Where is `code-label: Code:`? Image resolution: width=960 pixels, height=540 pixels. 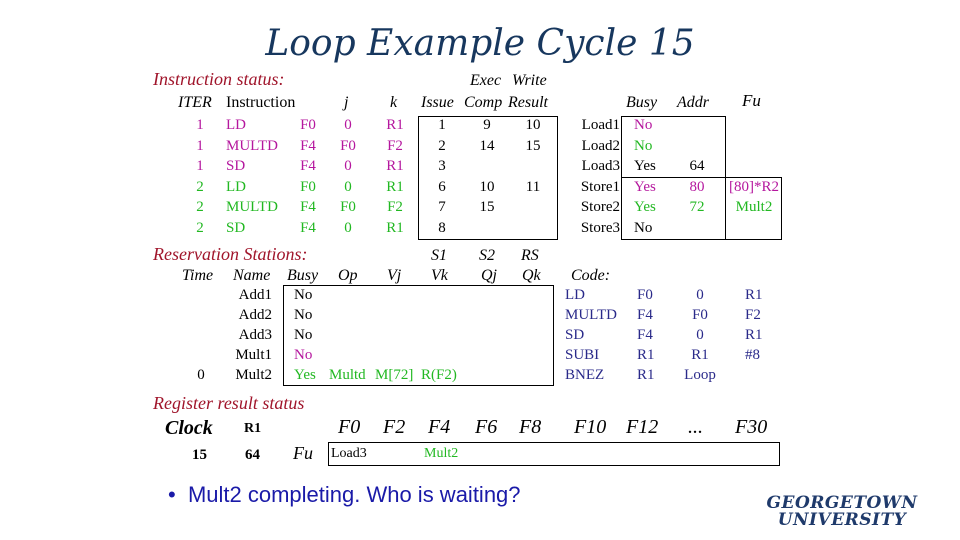 code-label: Code: is located at coordinates (591, 275).